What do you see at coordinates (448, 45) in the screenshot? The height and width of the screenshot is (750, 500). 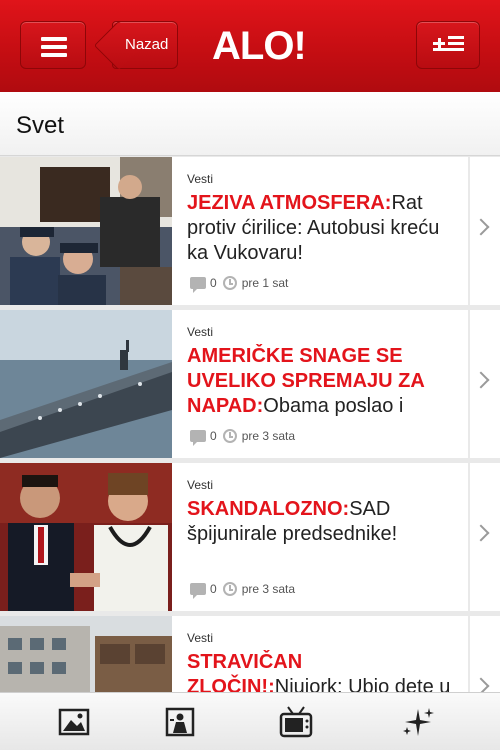 I see `font-size-button` at bounding box center [448, 45].